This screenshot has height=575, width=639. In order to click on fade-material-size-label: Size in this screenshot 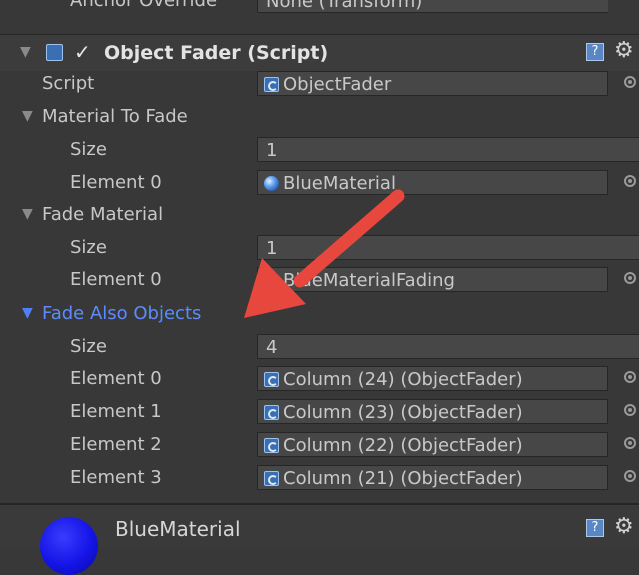, I will do `click(88, 247)`.